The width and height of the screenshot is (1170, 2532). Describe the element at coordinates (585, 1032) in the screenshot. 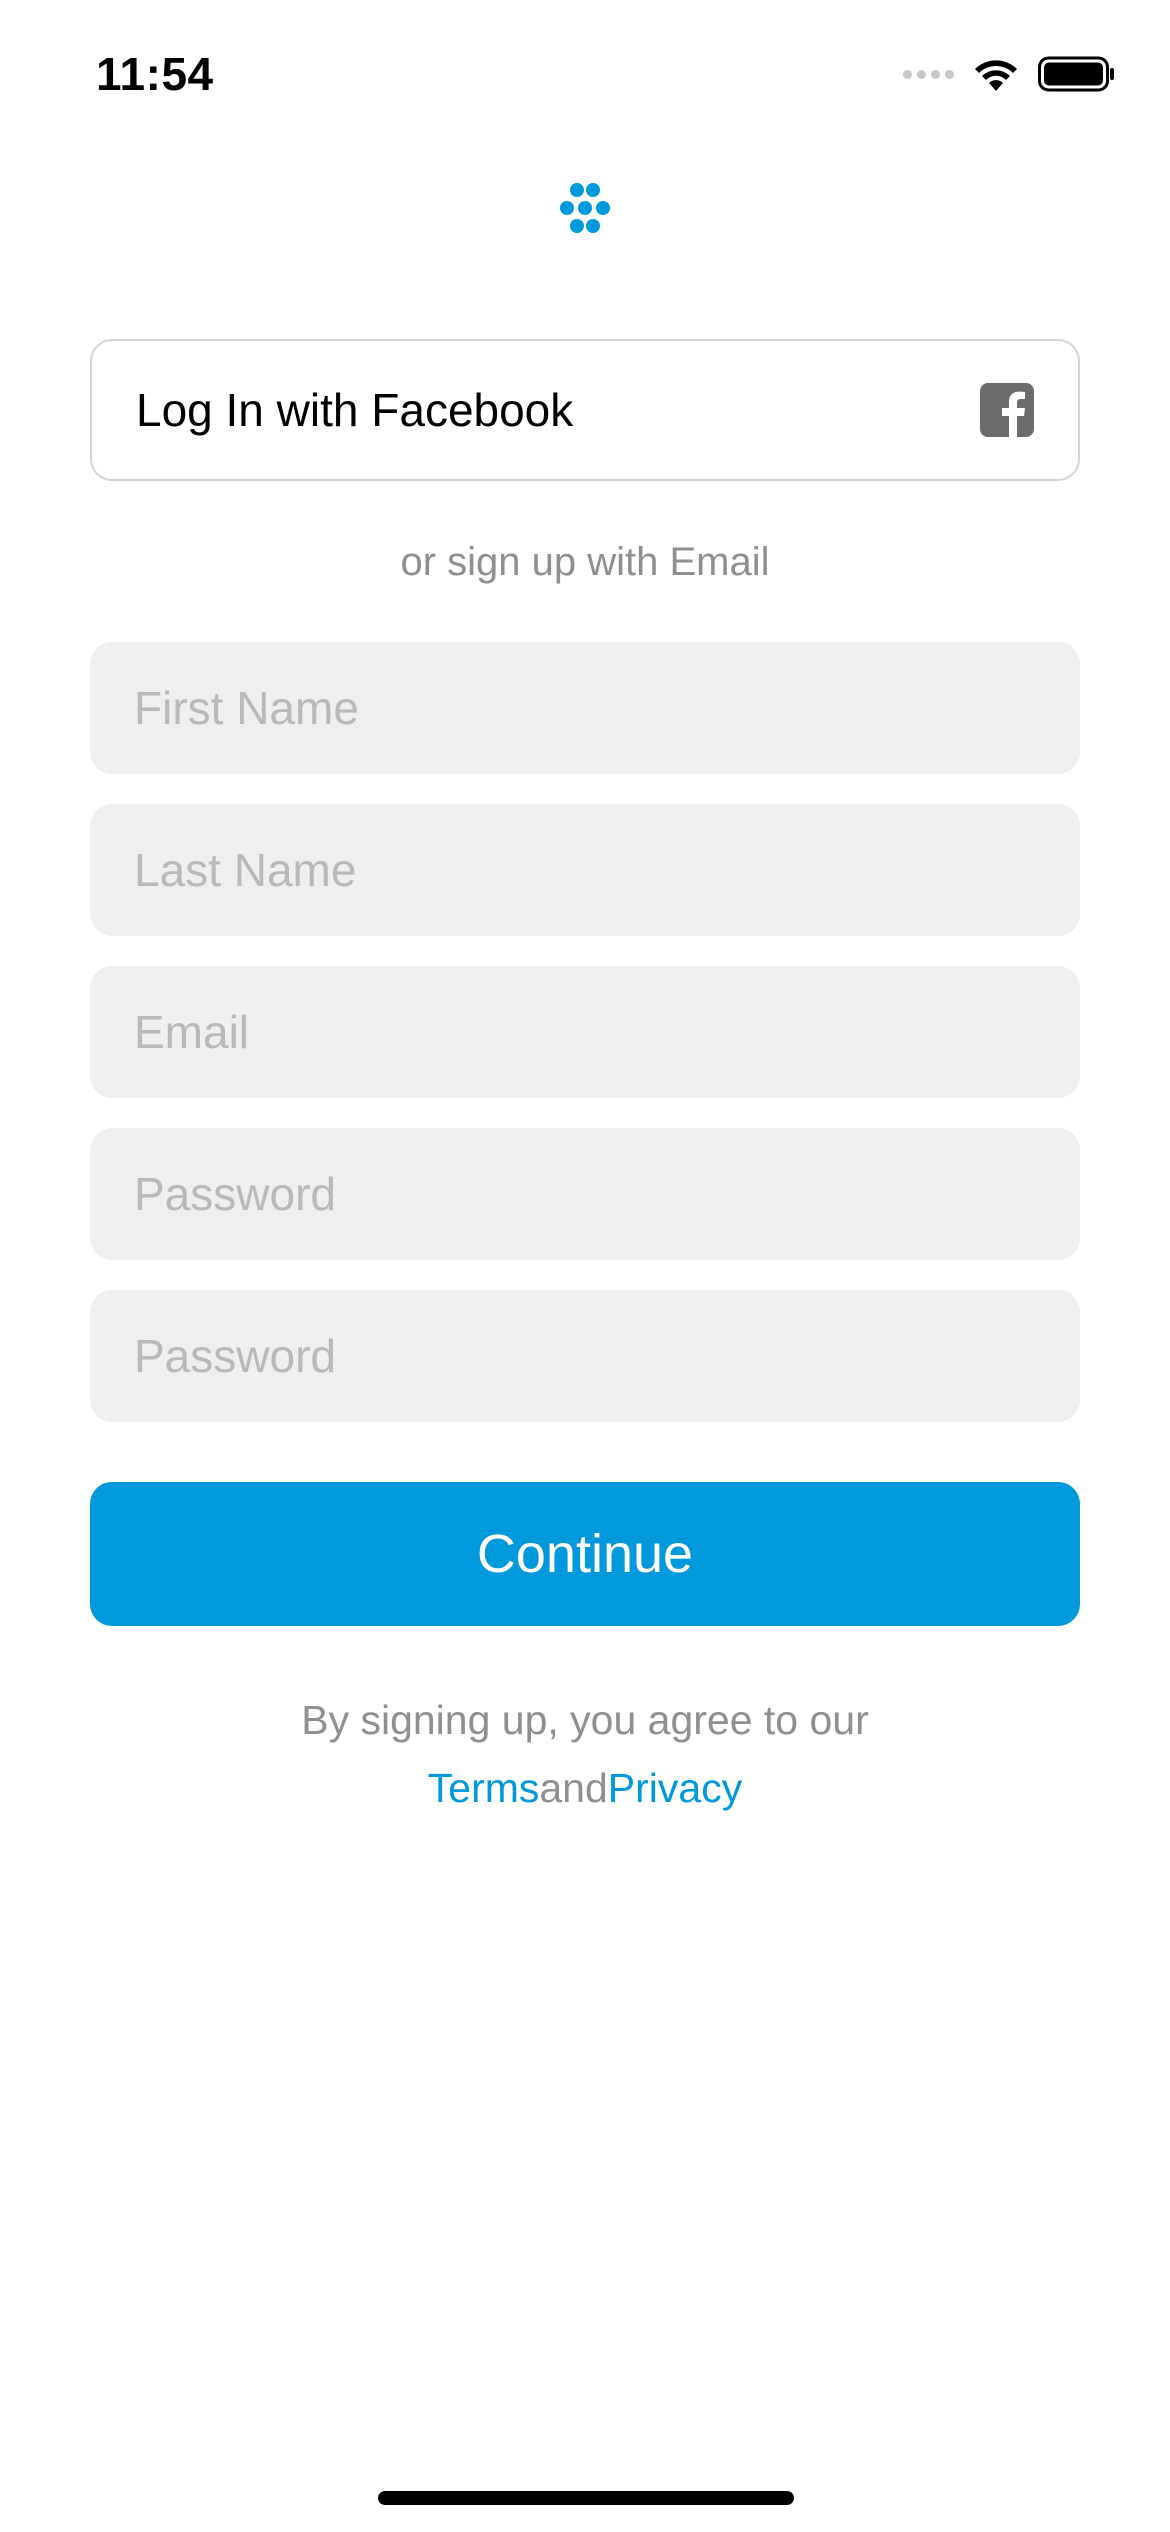

I see `email-input` at that location.